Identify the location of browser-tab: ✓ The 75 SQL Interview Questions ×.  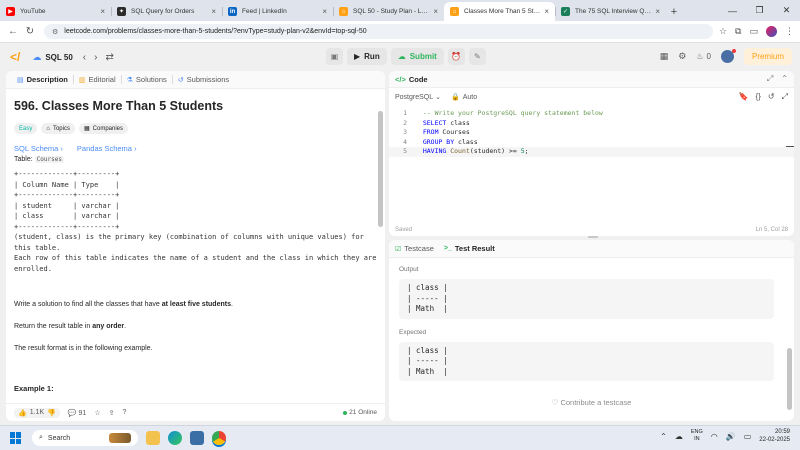
(610, 11).